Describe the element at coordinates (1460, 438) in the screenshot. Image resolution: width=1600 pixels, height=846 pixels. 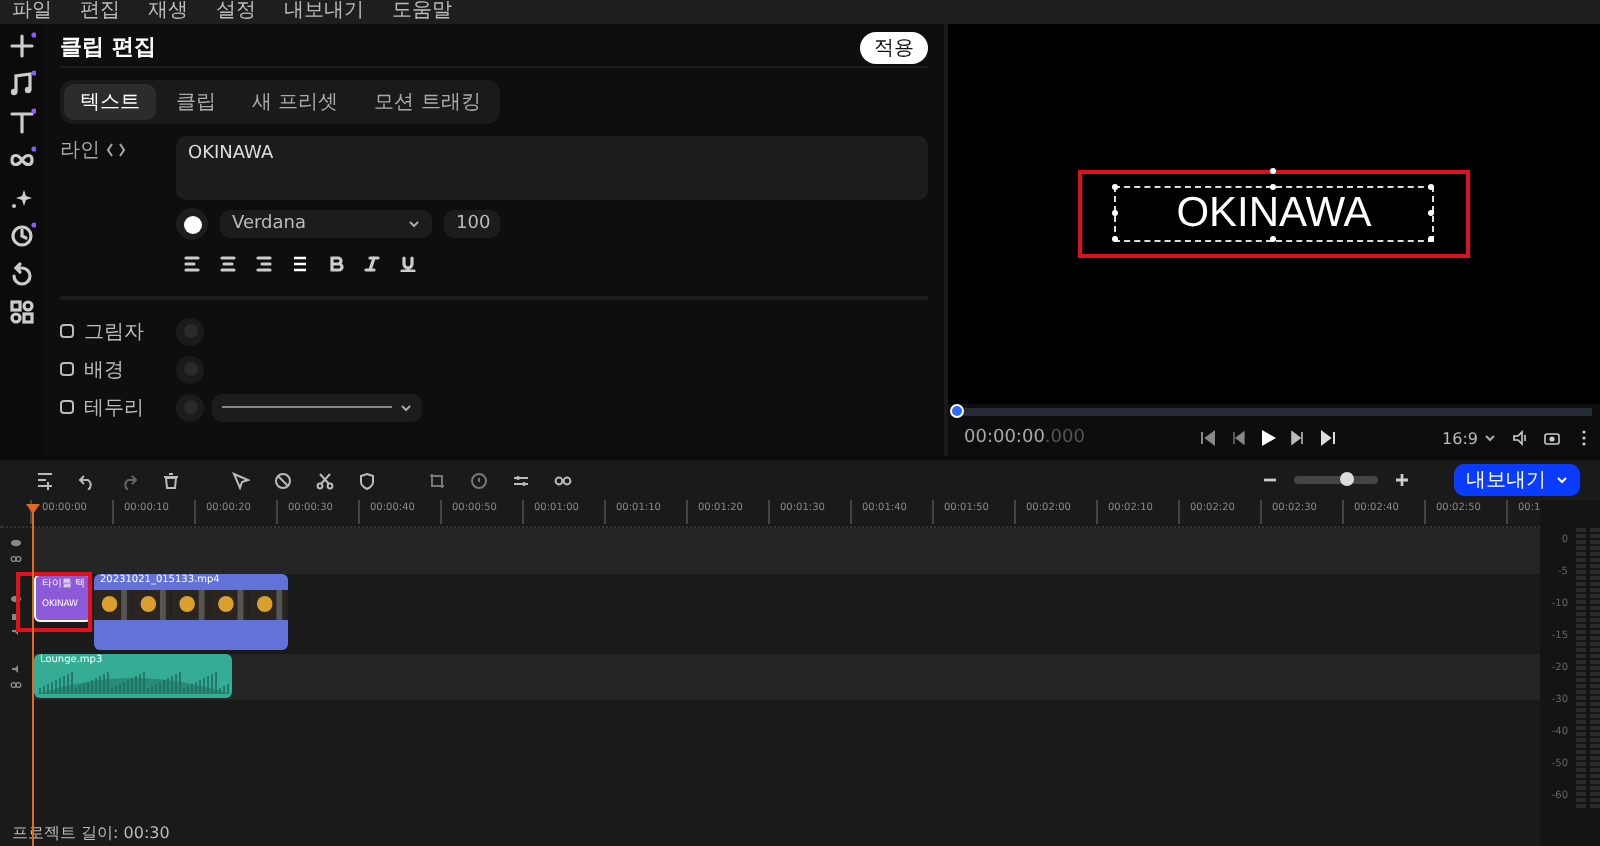
I see `aspect-ratio-dropdown: 16:9` at that location.